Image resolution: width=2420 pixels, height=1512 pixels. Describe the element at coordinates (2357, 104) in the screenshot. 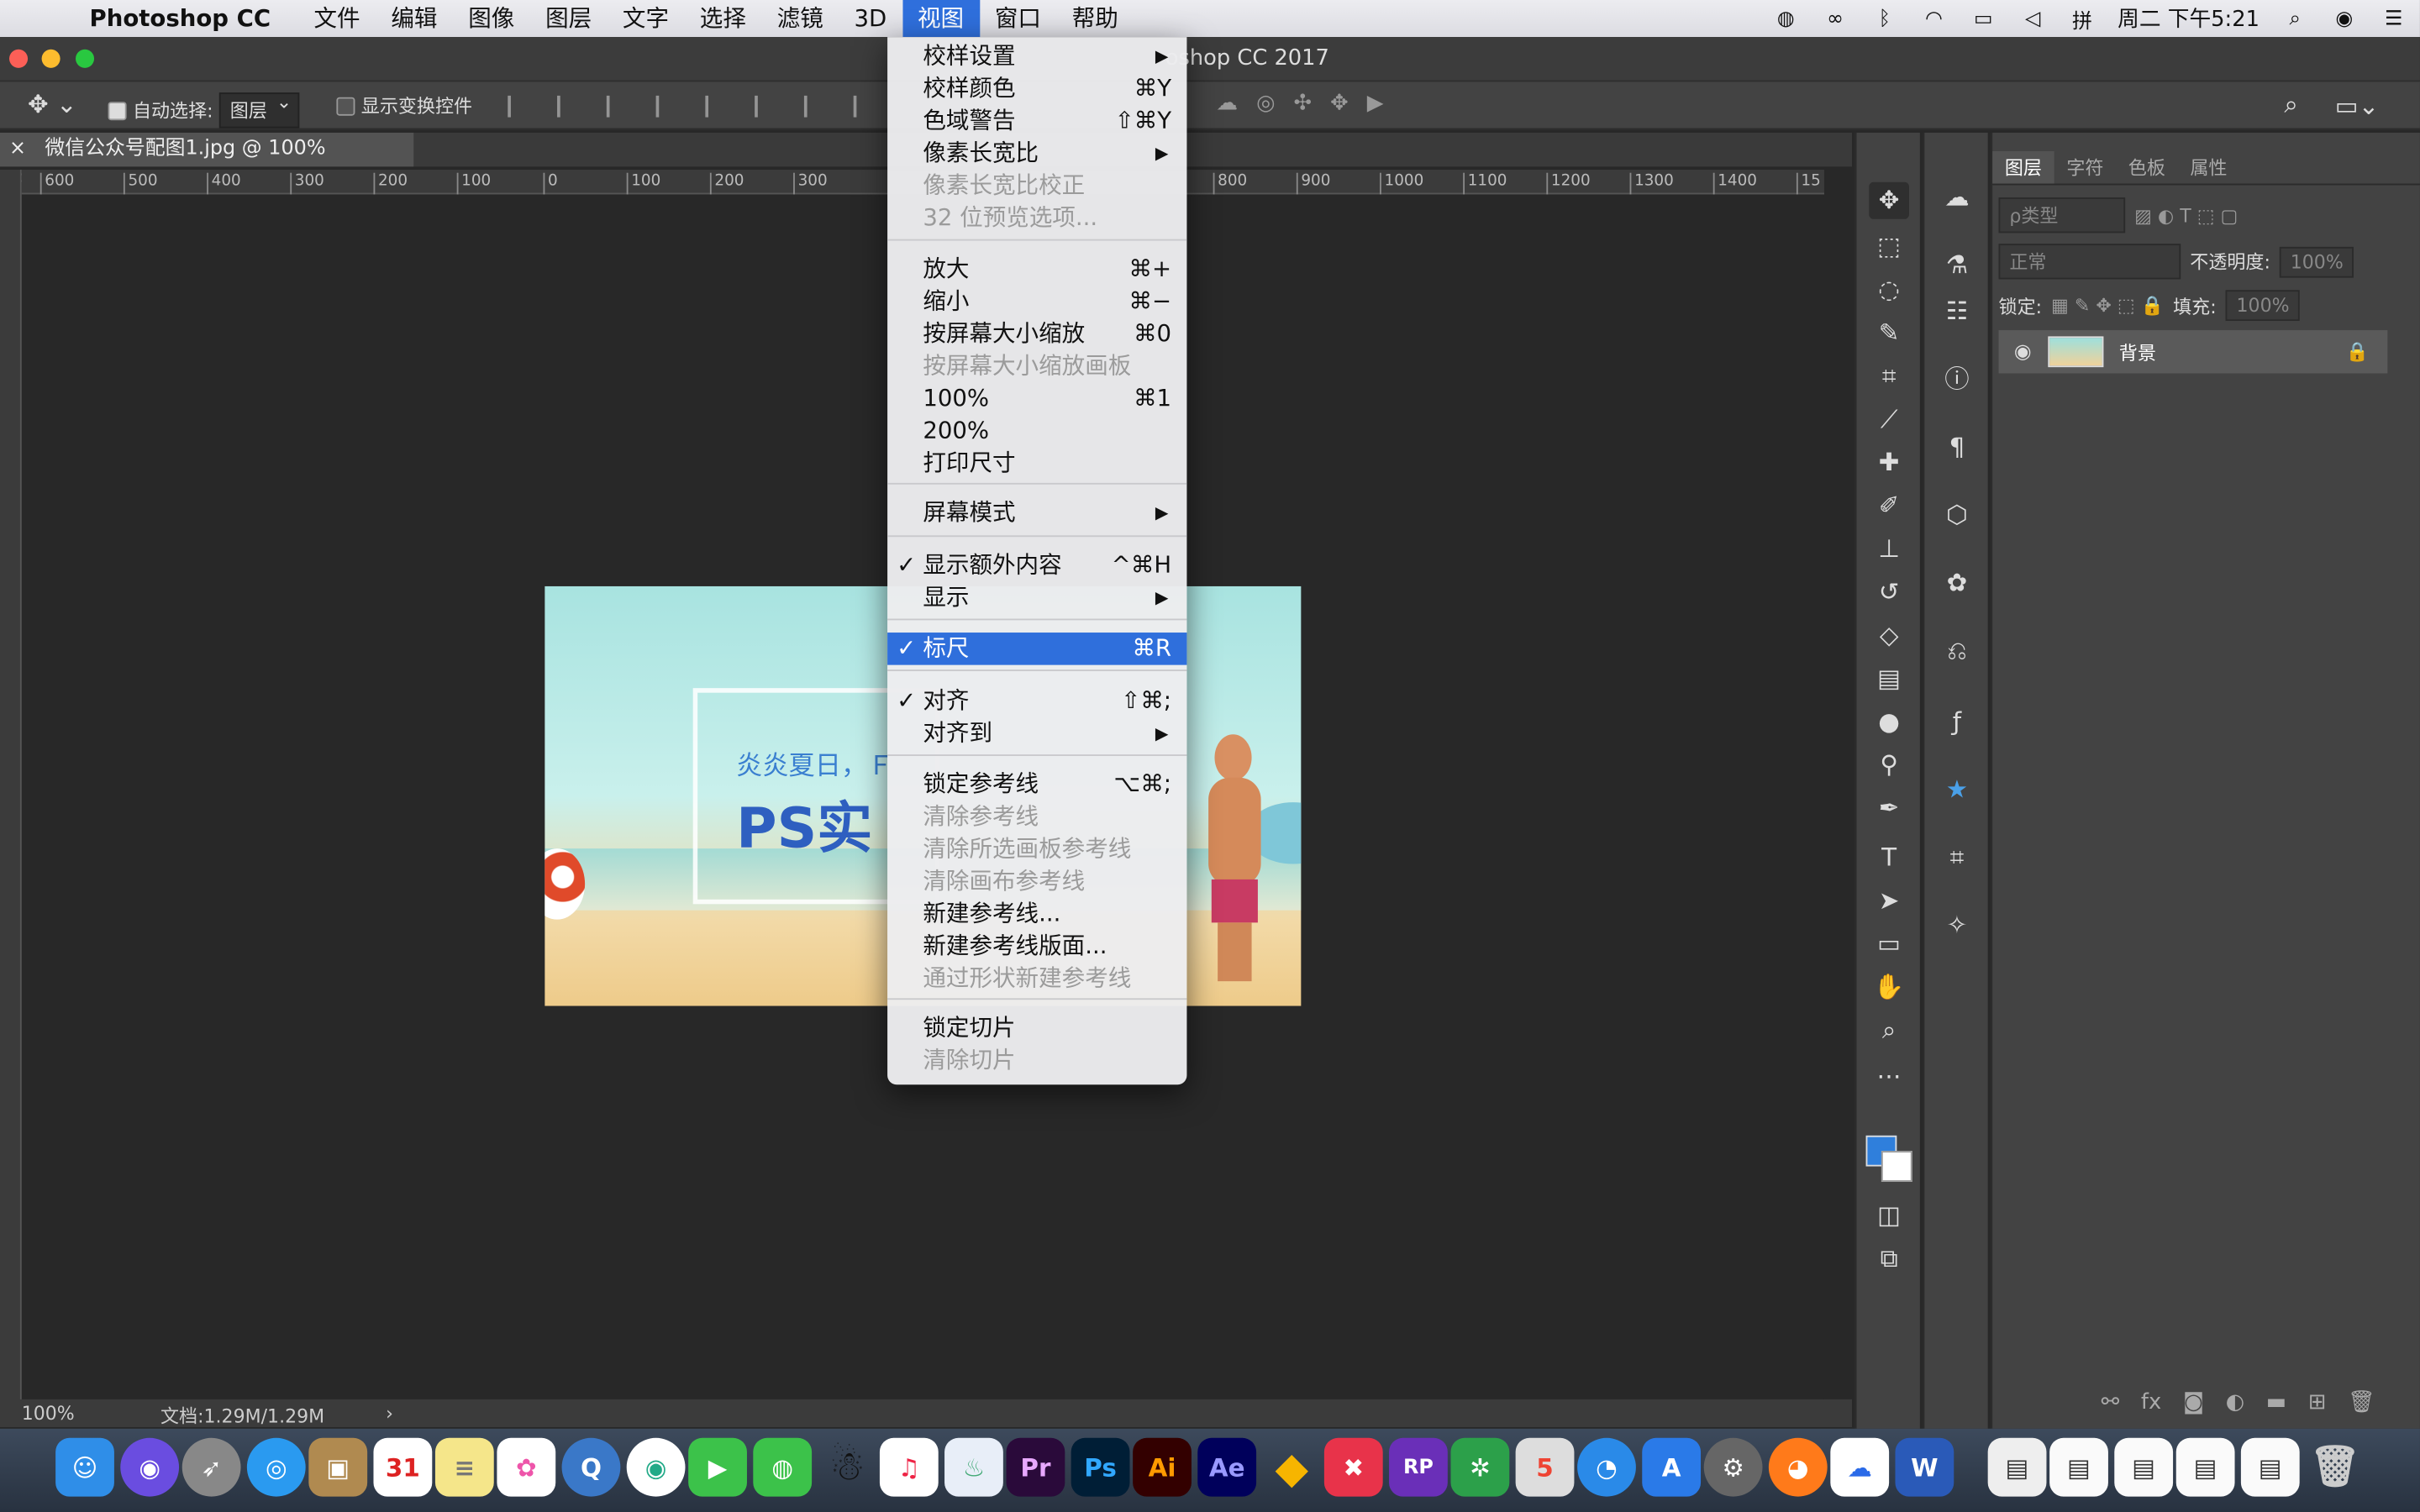

I see `workspace-icon: ▭⌄` at that location.